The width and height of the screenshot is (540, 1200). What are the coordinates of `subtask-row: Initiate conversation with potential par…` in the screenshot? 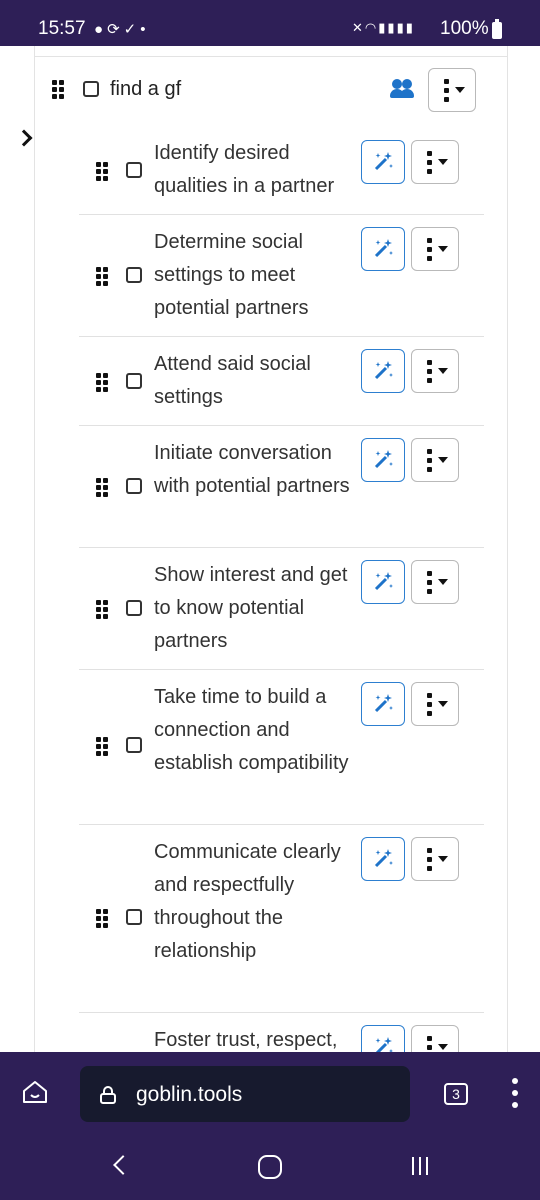 It's located at (281, 487).